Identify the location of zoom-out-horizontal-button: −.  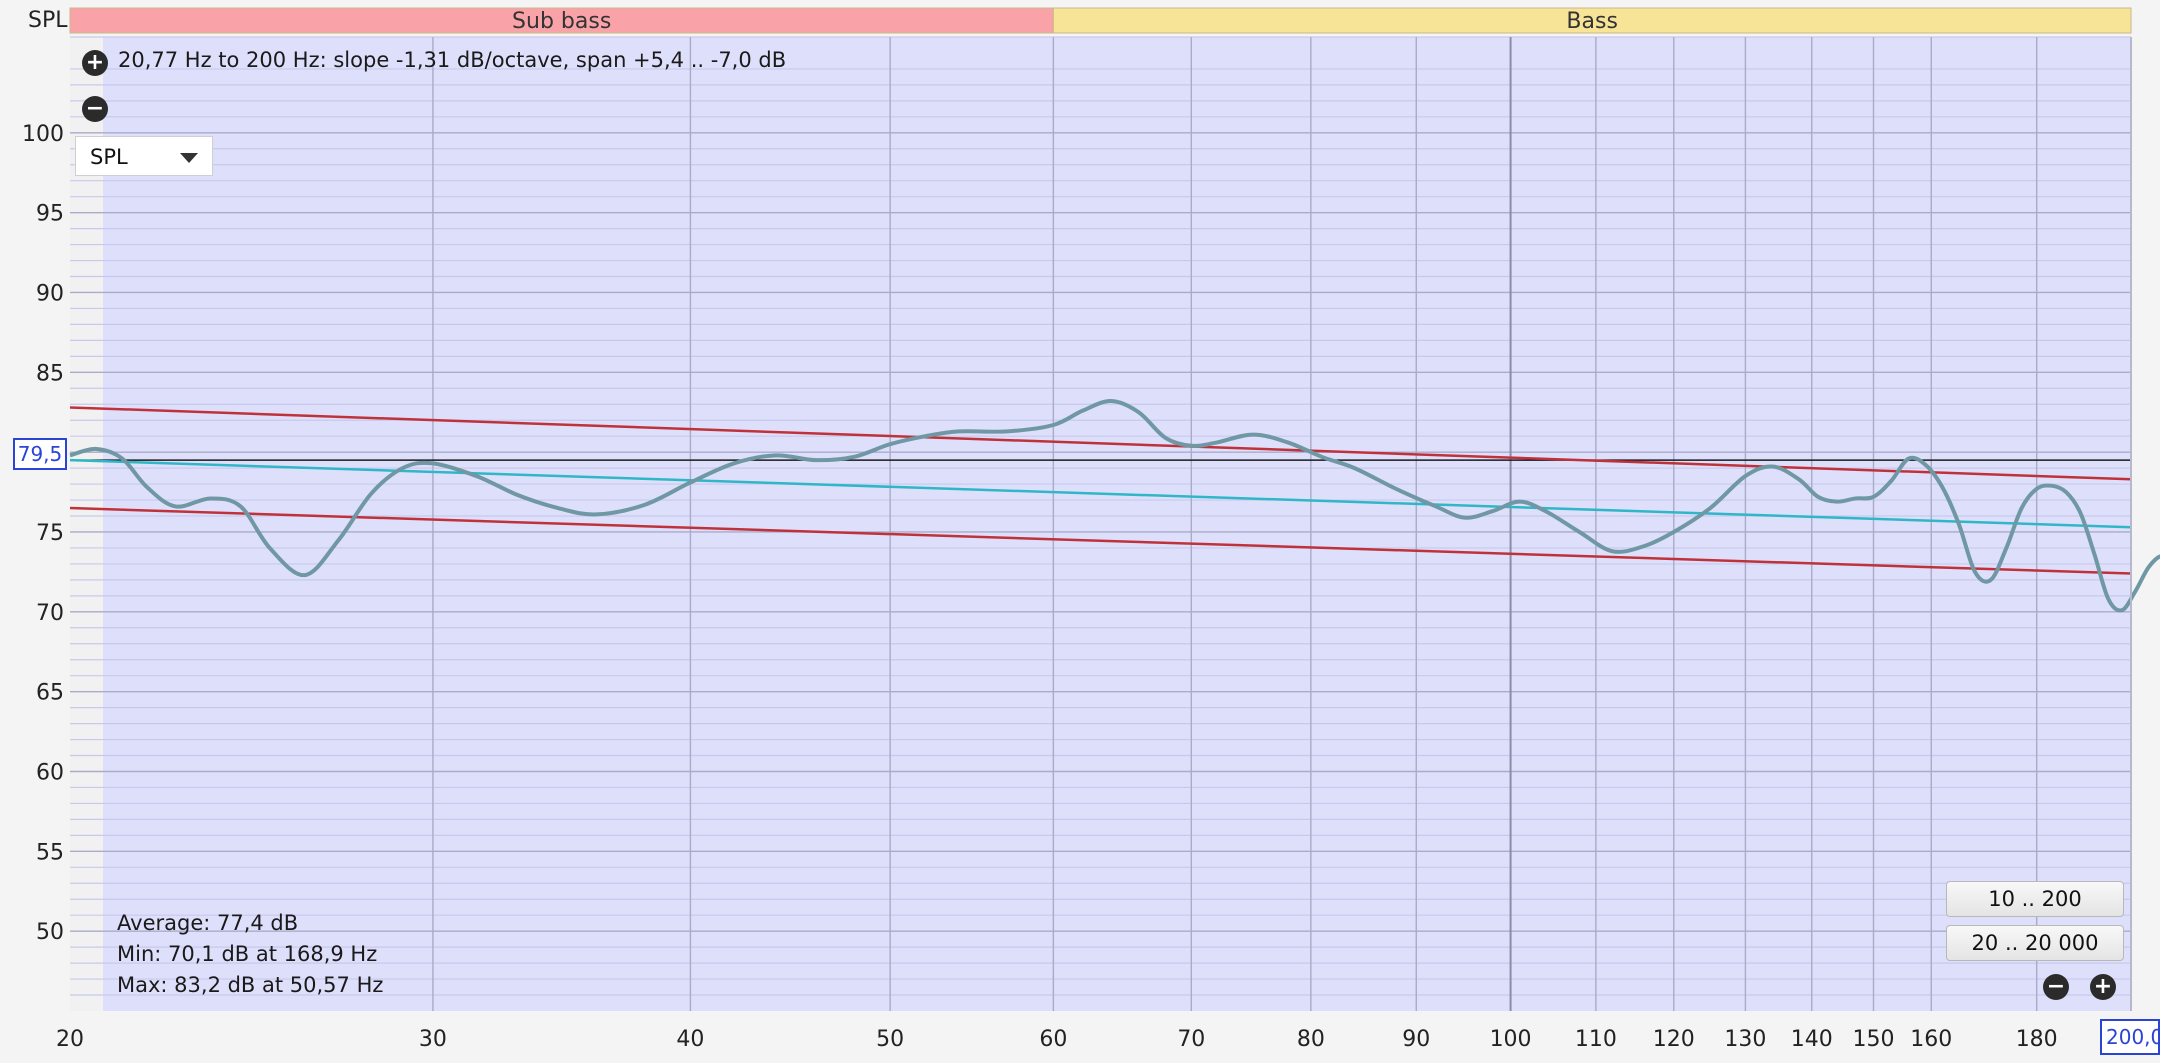
(2056, 987).